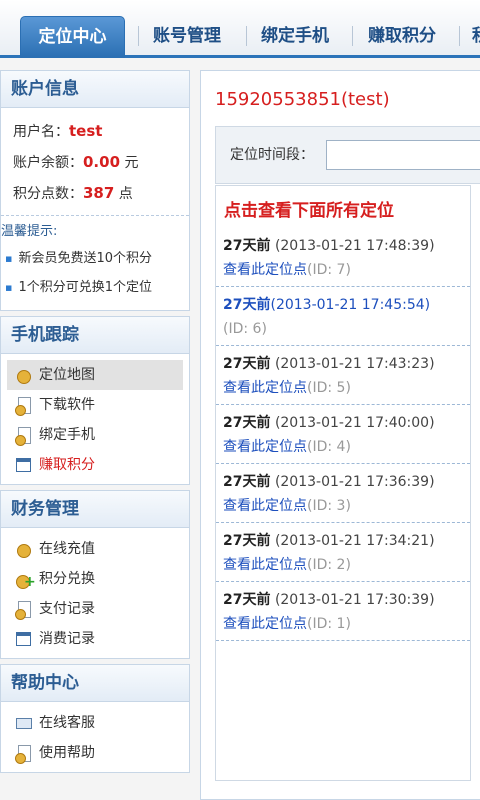  What do you see at coordinates (67, 723) in the screenshot?
I see `menu-item-label: 在线客服` at bounding box center [67, 723].